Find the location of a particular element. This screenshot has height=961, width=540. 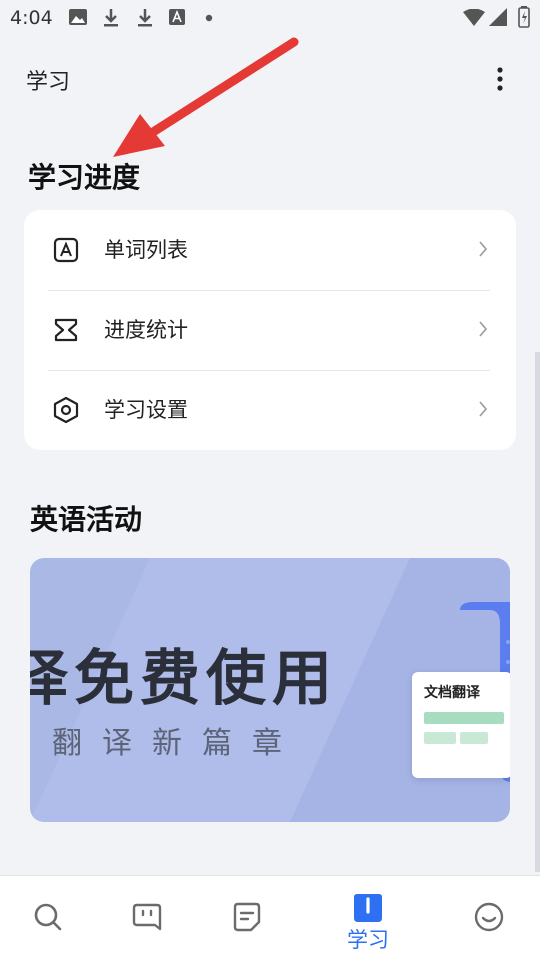

status-bar: 4:04 is located at coordinates (270, 18).